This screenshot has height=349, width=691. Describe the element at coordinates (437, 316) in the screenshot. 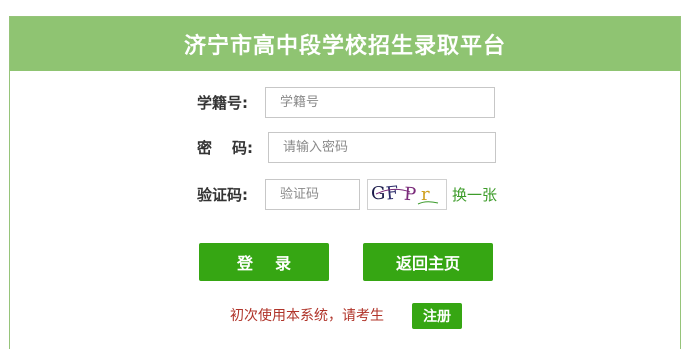

I see `register-button: 注册` at that location.